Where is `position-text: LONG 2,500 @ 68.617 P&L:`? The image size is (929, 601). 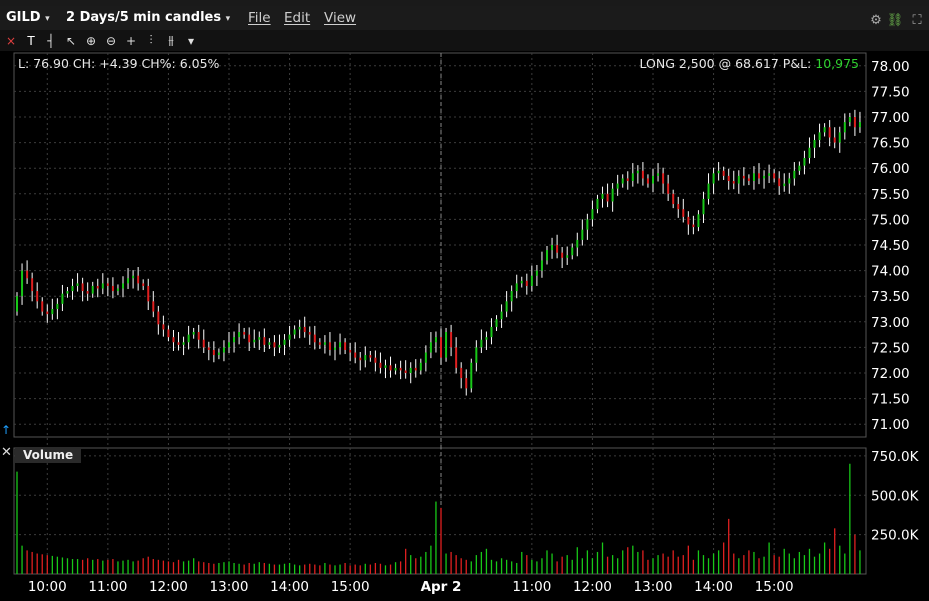
position-text: LONG 2,500 @ 68.617 P&L: is located at coordinates (725, 63).